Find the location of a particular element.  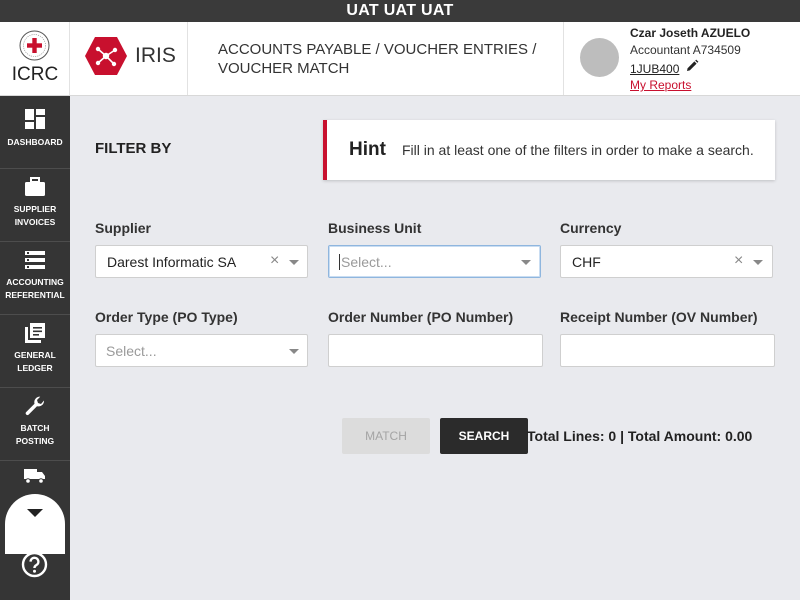

iris-logo: IRIS is located at coordinates (129, 58).